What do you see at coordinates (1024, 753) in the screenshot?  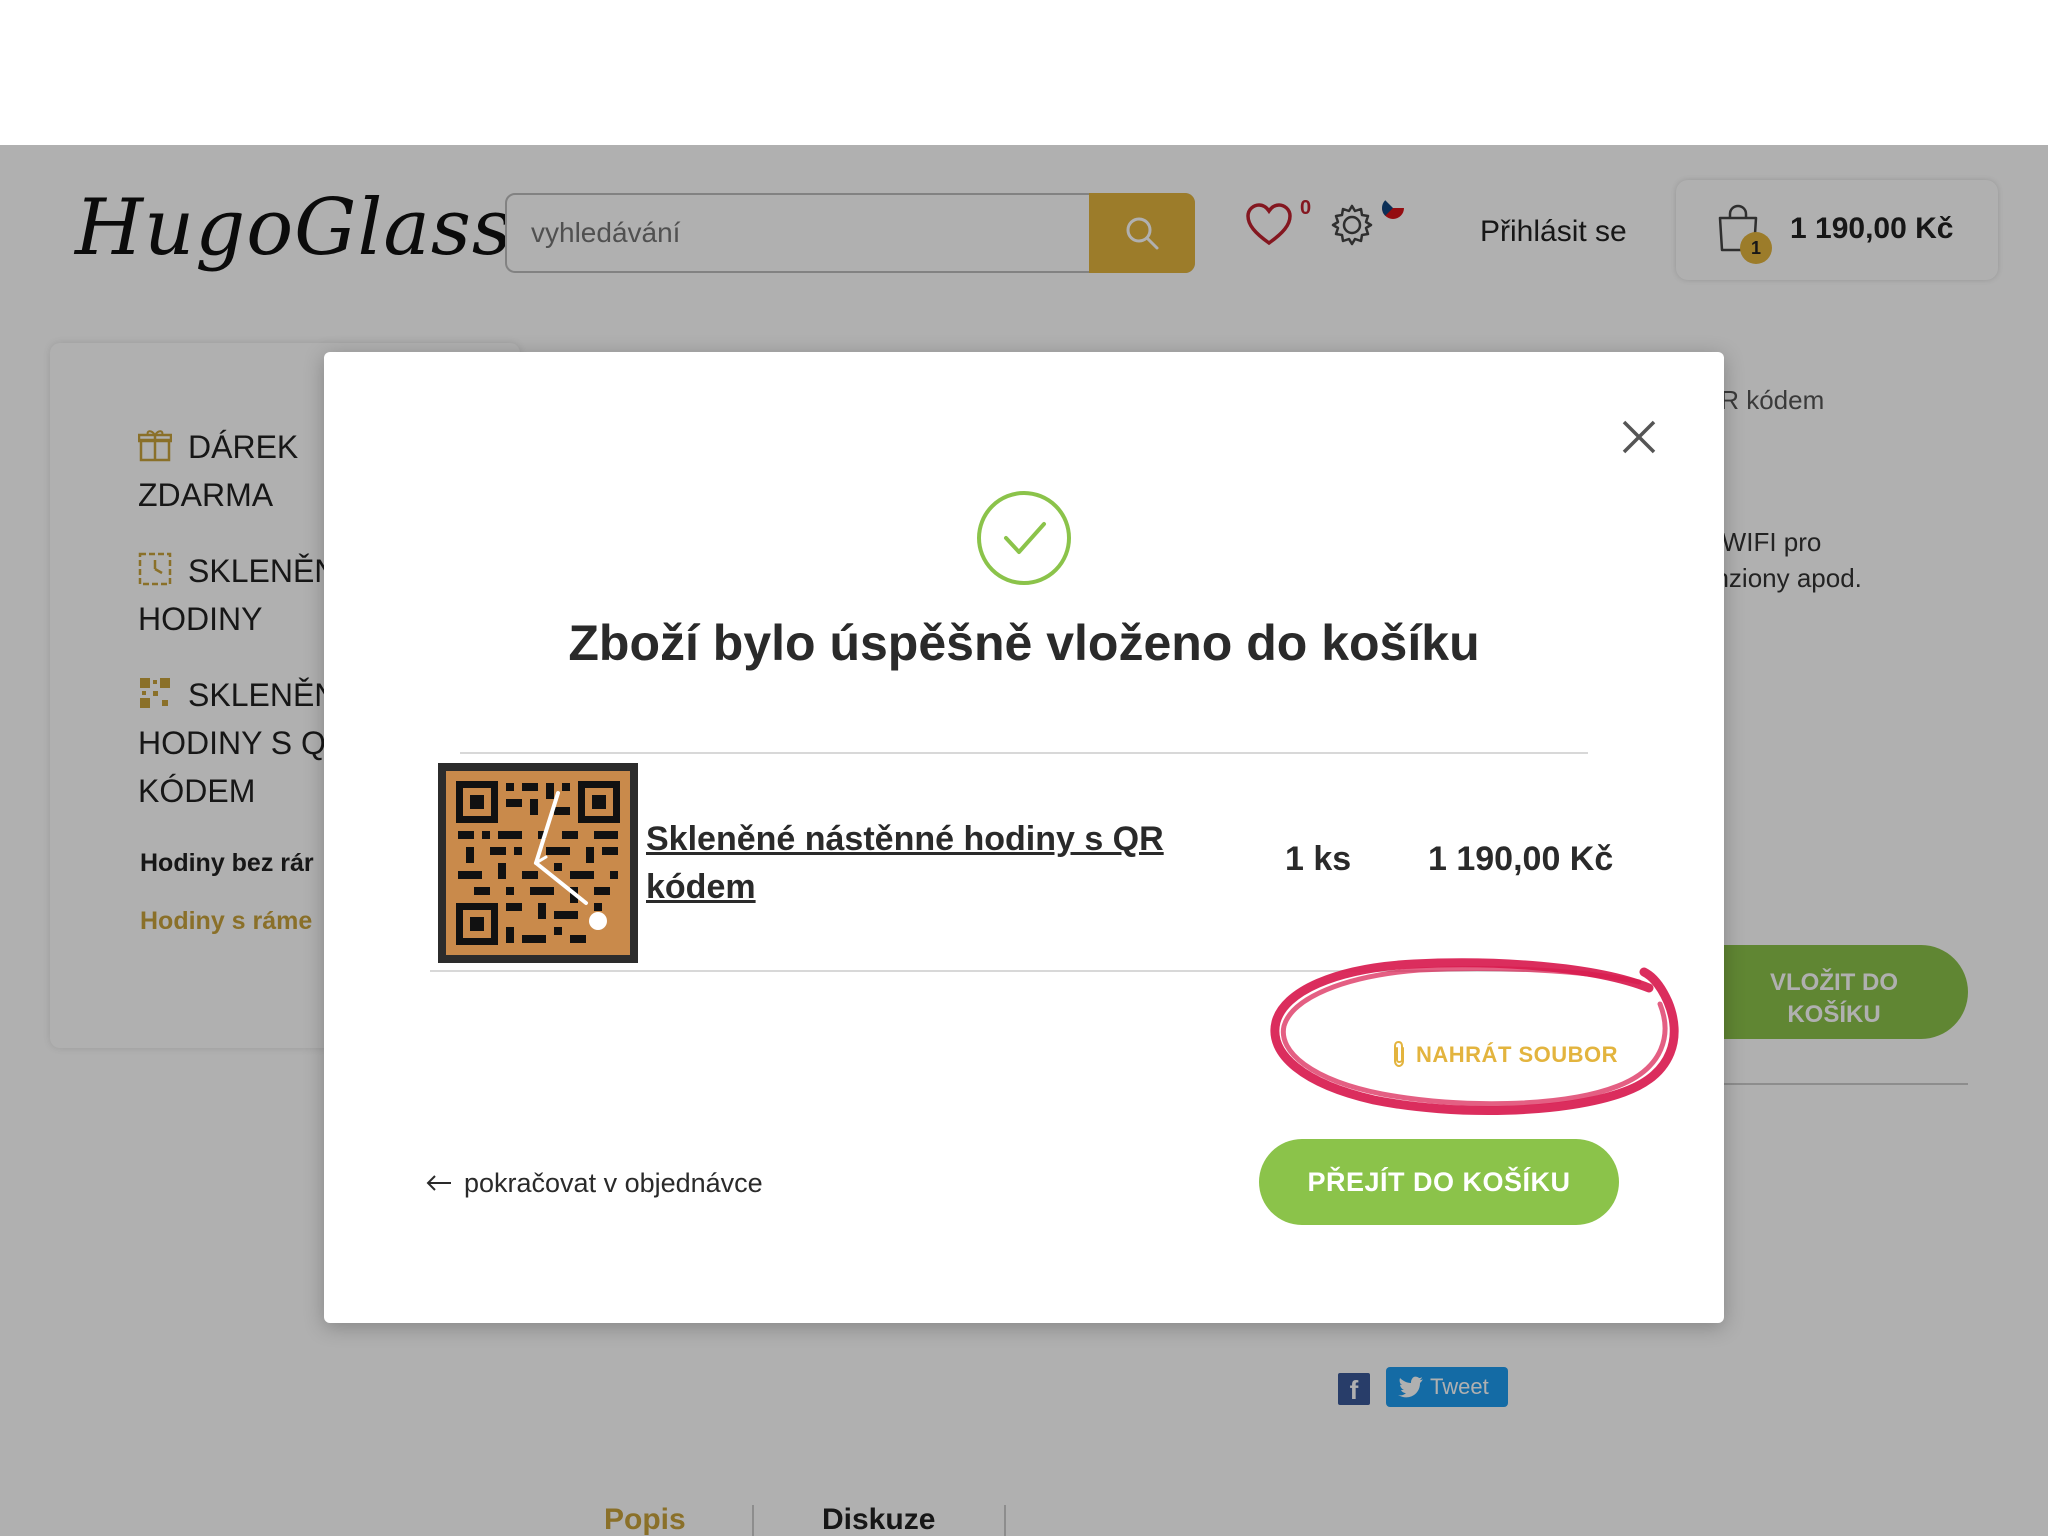 I see `divider` at bounding box center [1024, 753].